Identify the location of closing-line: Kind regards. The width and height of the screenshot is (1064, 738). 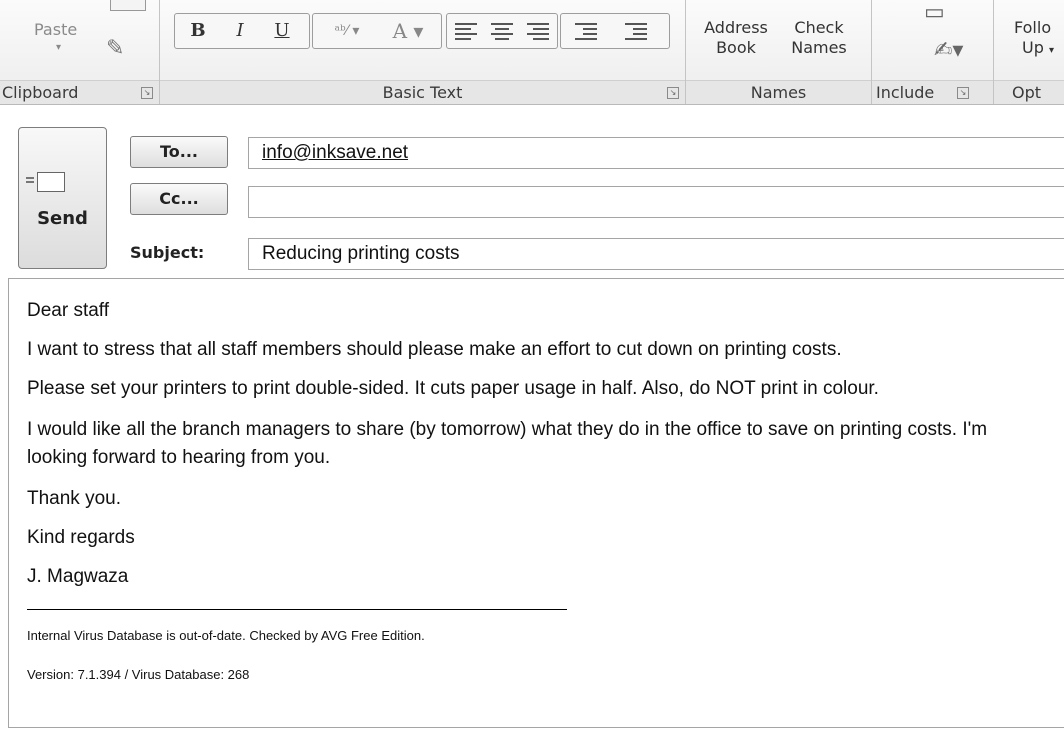
(81, 537).